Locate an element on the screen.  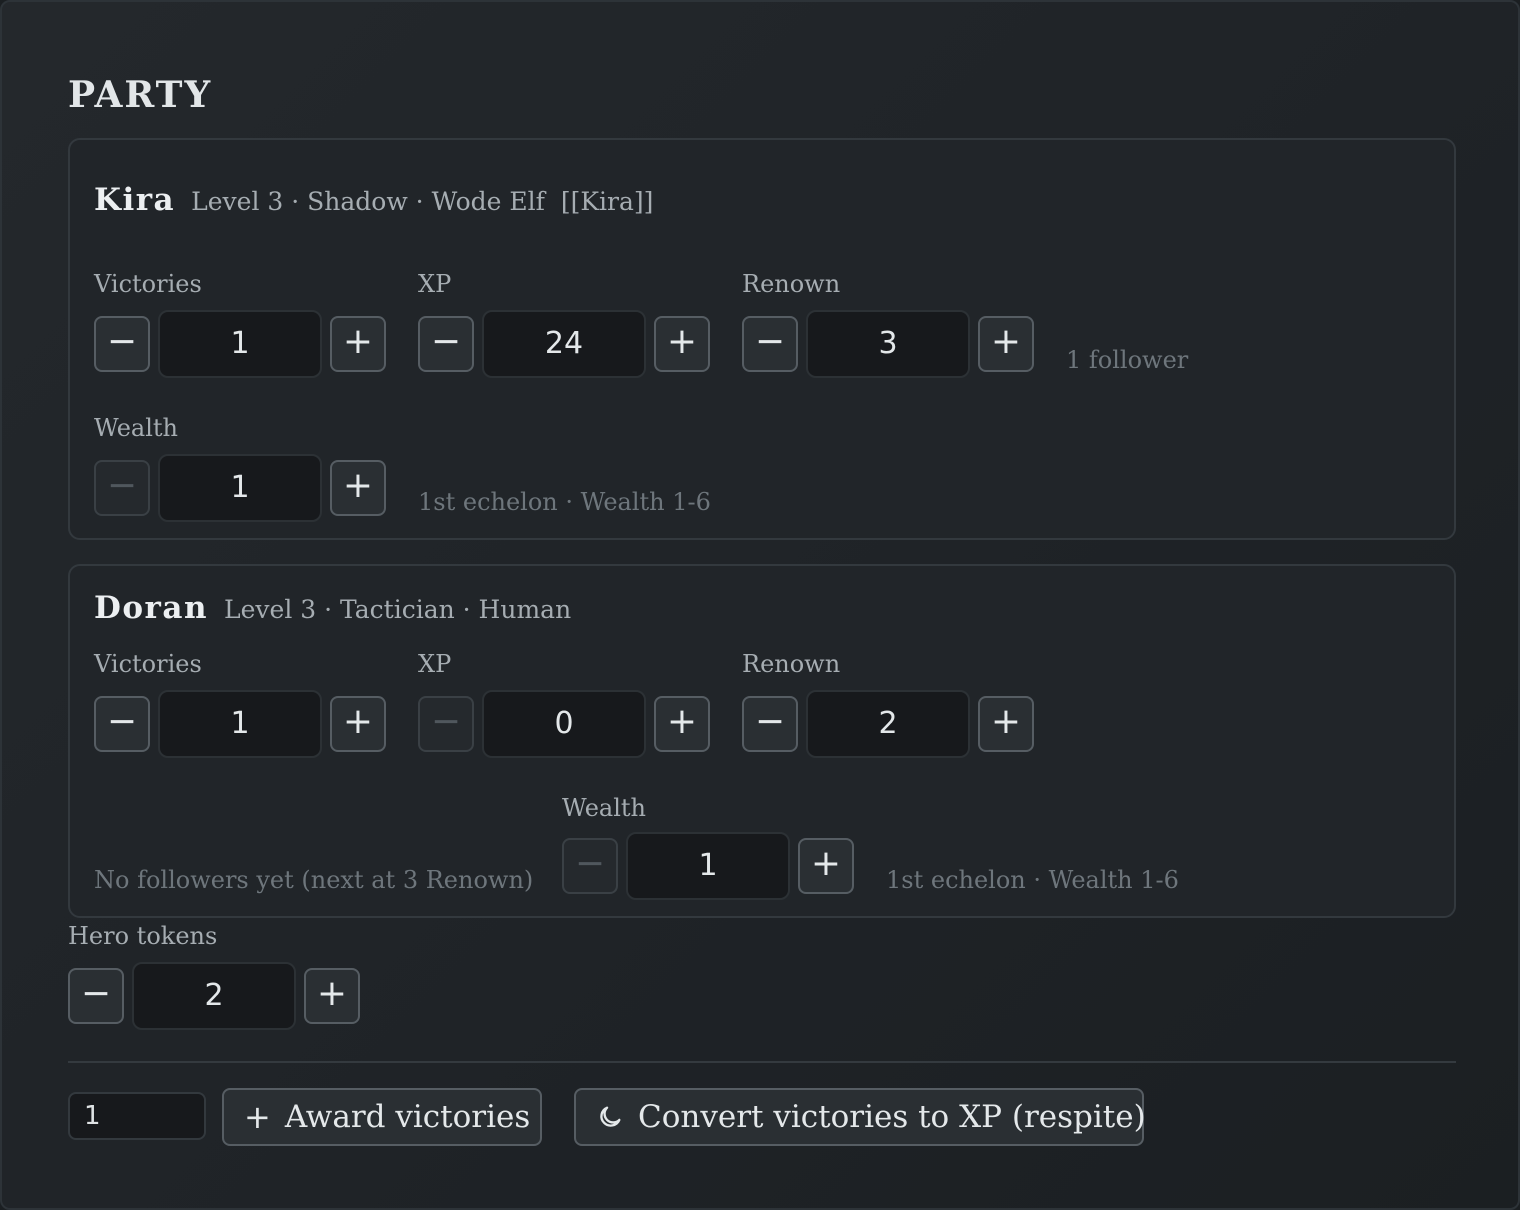
renown-value: 2 is located at coordinates (888, 724).